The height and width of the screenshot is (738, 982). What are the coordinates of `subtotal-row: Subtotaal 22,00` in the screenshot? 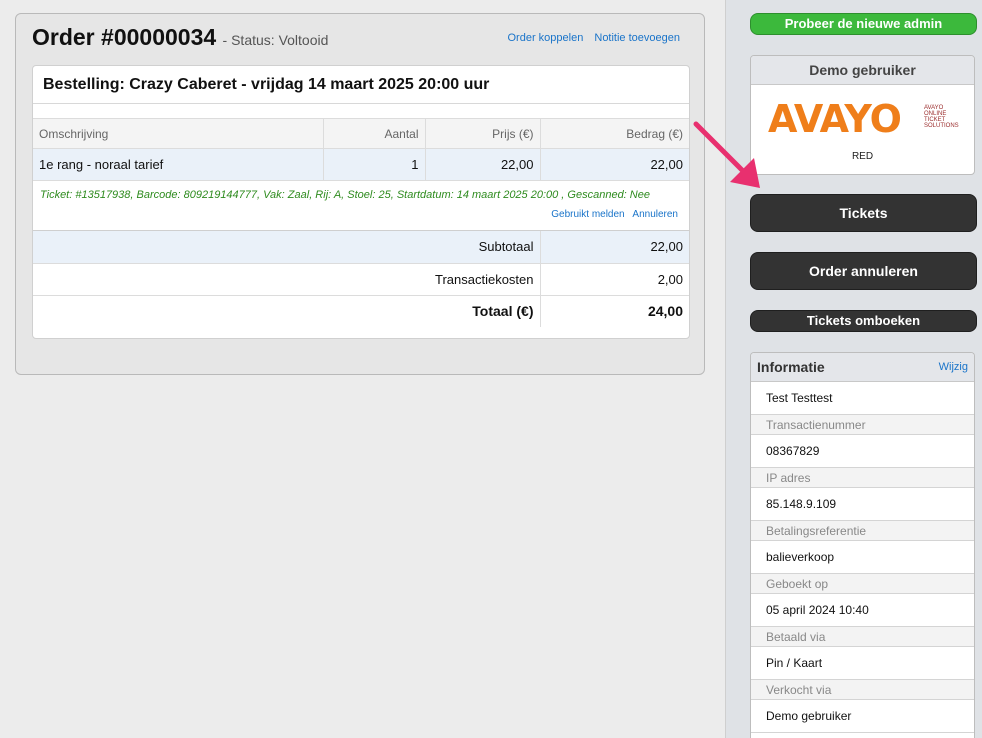 It's located at (361, 247).